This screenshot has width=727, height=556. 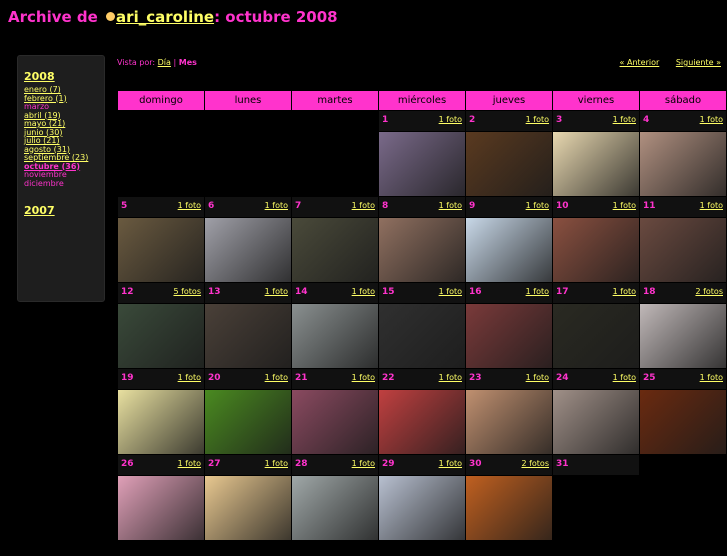 I want to click on day-number: 25, so click(x=649, y=378).